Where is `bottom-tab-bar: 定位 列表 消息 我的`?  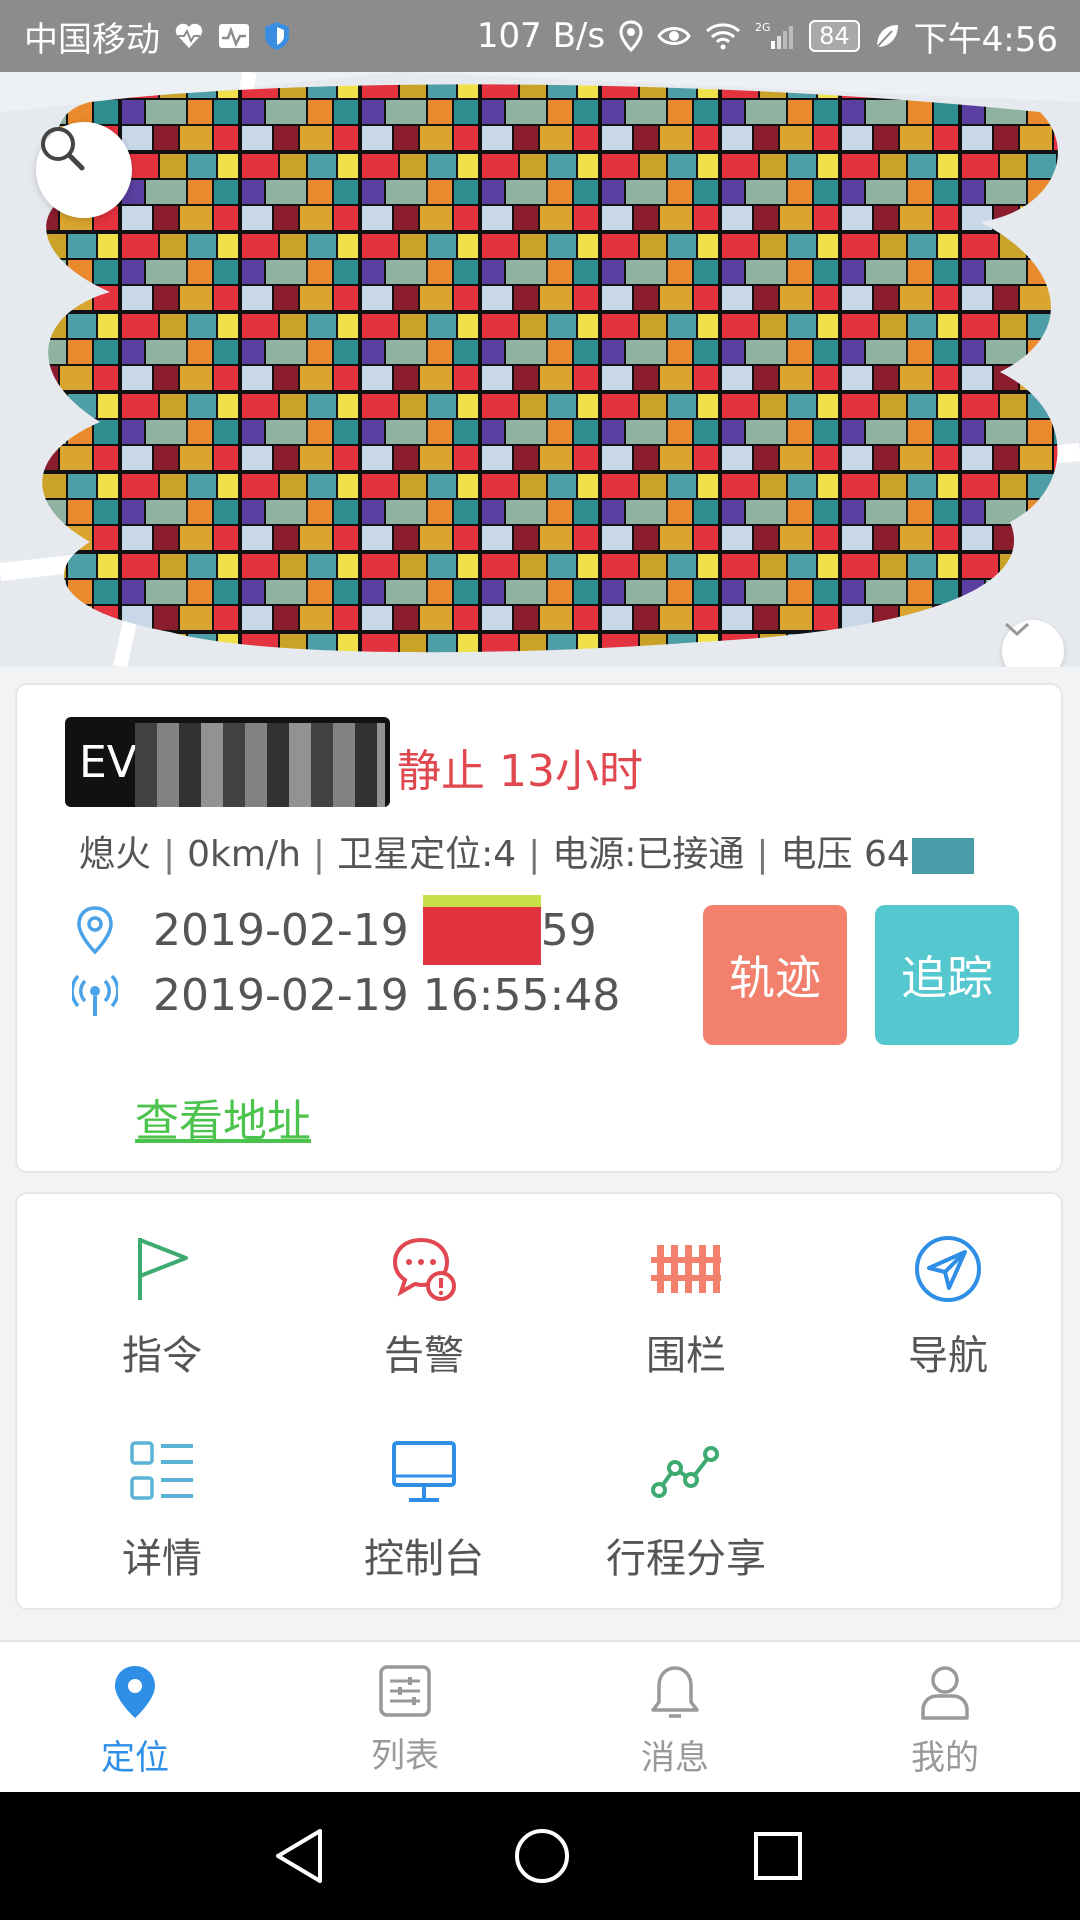 bottom-tab-bar: 定位 列表 消息 我的 is located at coordinates (540, 1717).